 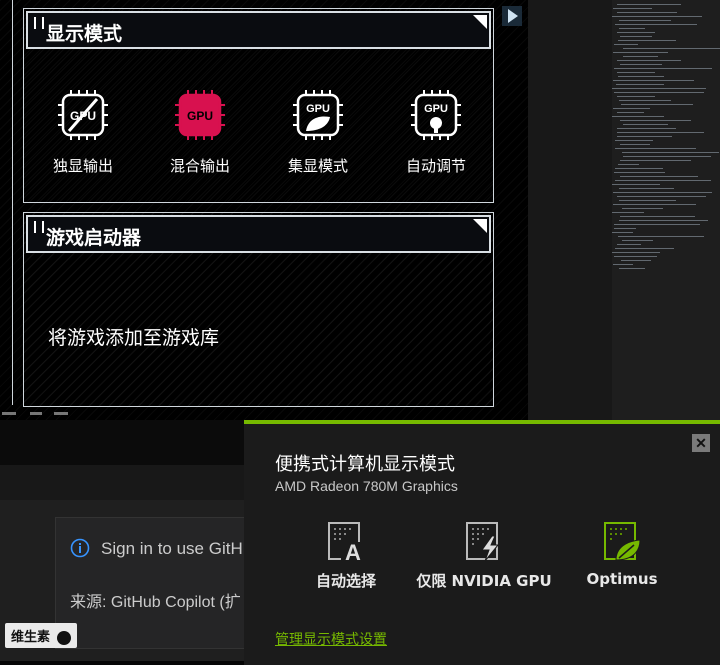 What do you see at coordinates (570, 210) in the screenshot?
I see `editor-gutter` at bounding box center [570, 210].